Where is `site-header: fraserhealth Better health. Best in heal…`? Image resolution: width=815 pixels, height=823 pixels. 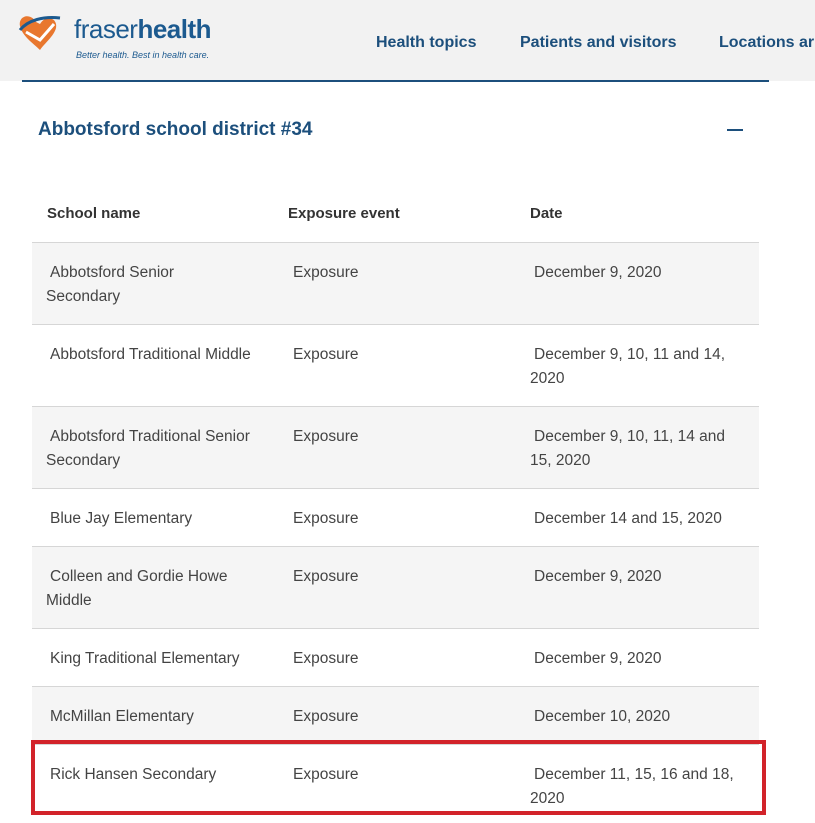
site-header: fraserhealth Better health. Best in heal… is located at coordinates (407, 41).